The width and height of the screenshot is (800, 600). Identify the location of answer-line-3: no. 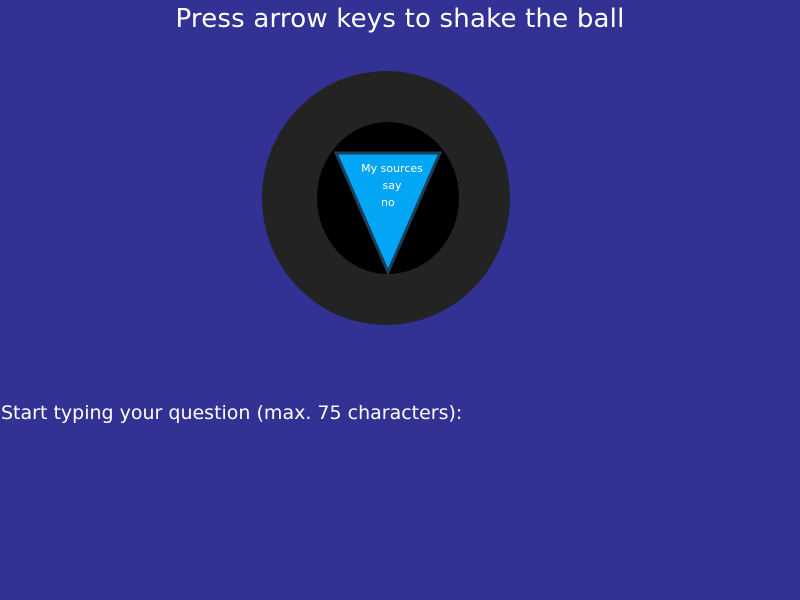
(388, 202).